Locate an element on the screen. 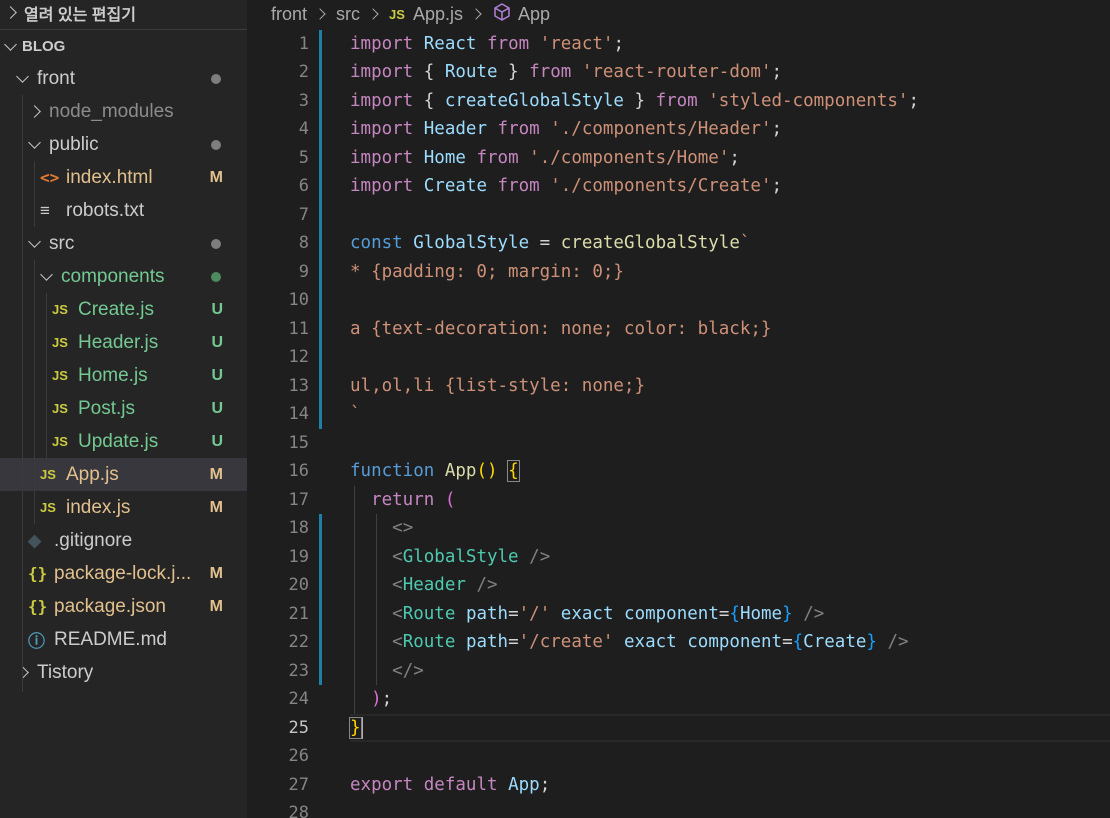 Image resolution: width=1110 pixels, height=818 pixels. code-line: <Header /> is located at coordinates (423, 585).